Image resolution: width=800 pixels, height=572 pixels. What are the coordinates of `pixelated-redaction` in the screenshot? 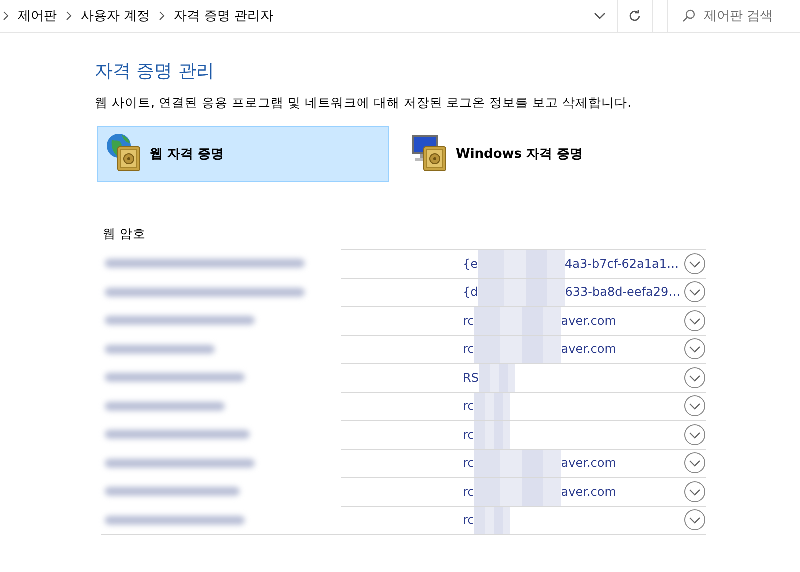 It's located at (492, 406).